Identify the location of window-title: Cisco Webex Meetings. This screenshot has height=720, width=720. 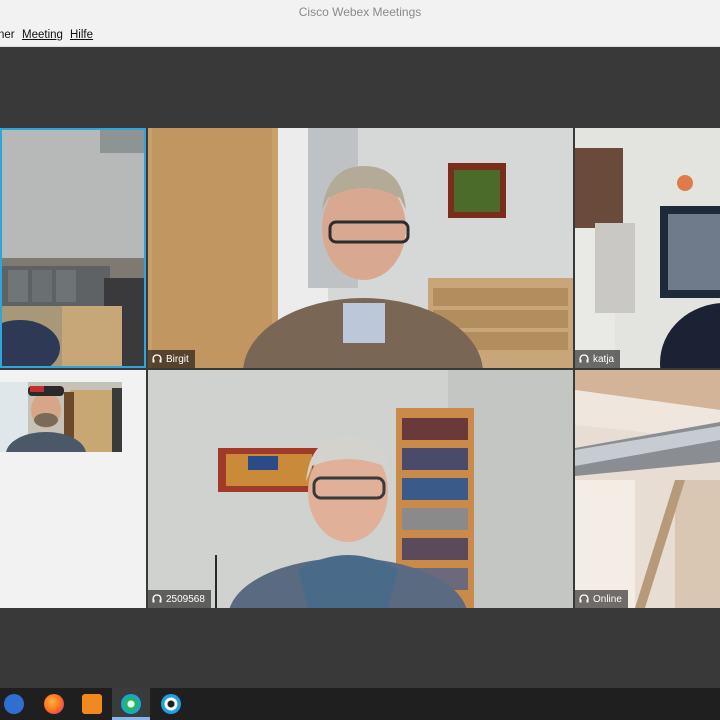
(360, 12).